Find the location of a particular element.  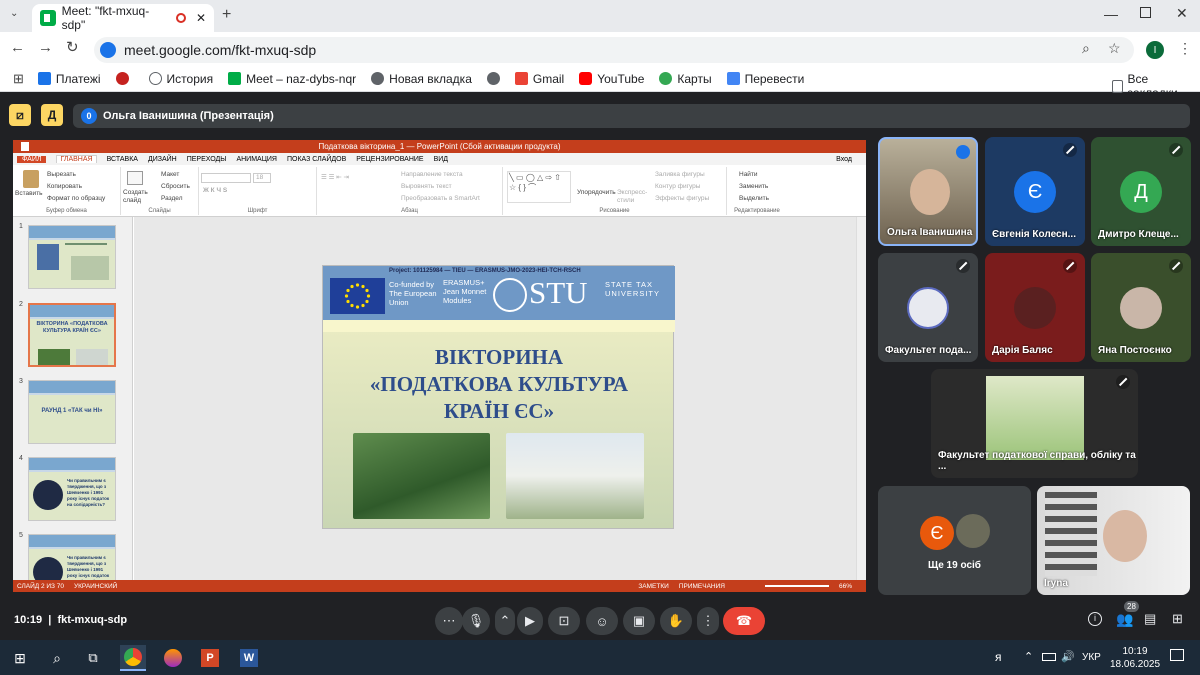

present-screen-icon: ⊡ is located at coordinates (564, 621).